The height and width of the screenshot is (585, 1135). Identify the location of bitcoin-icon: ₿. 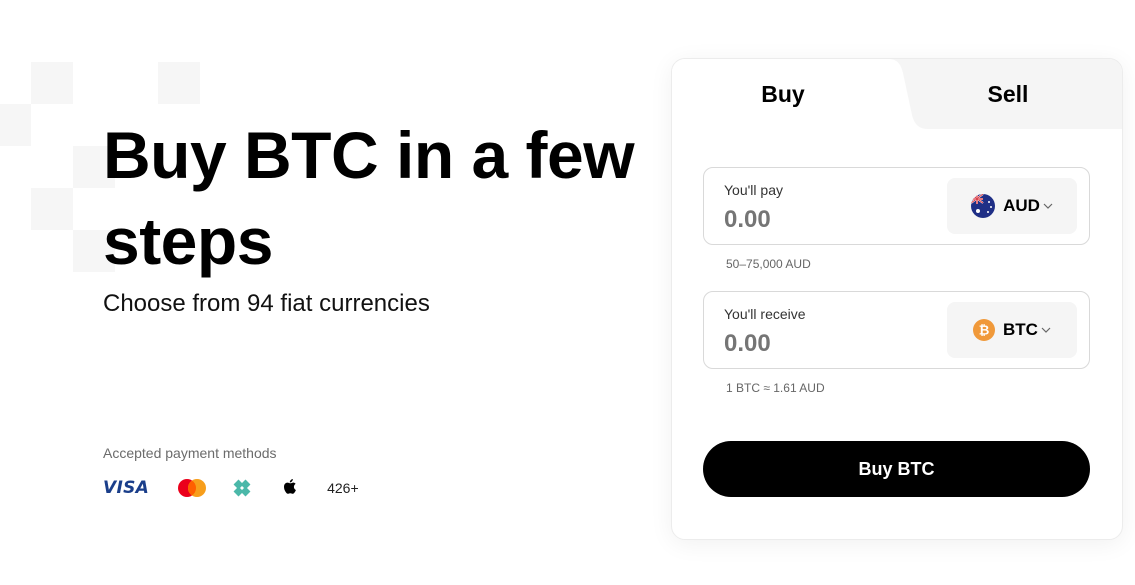
(984, 330).